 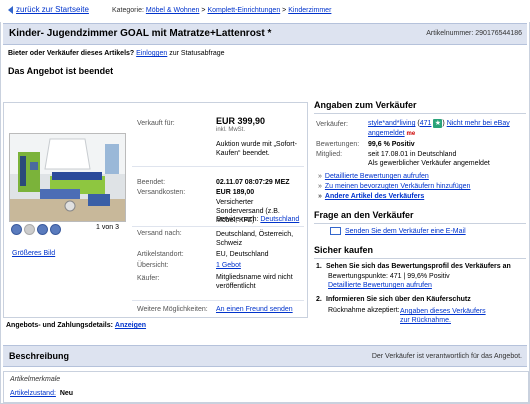 What do you see at coordinates (429, 163) in the screenshot?
I see `member-sub: Als gewerblicher Verkäufer angemeldet` at bounding box center [429, 163].